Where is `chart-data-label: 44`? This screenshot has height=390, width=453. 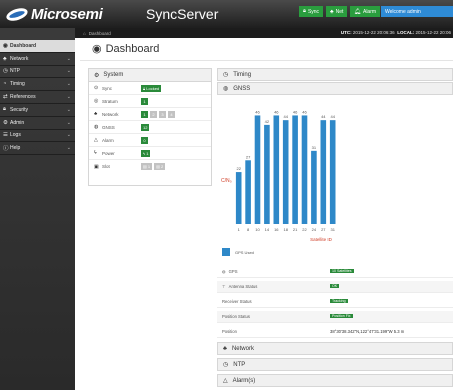 chart-data-label: 44 is located at coordinates (332, 116).